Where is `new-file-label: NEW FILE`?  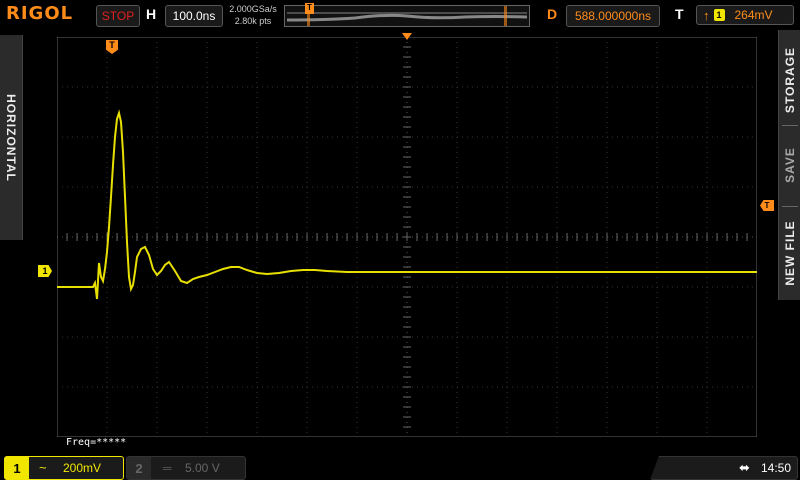 new-file-label: NEW FILE is located at coordinates (790, 252).